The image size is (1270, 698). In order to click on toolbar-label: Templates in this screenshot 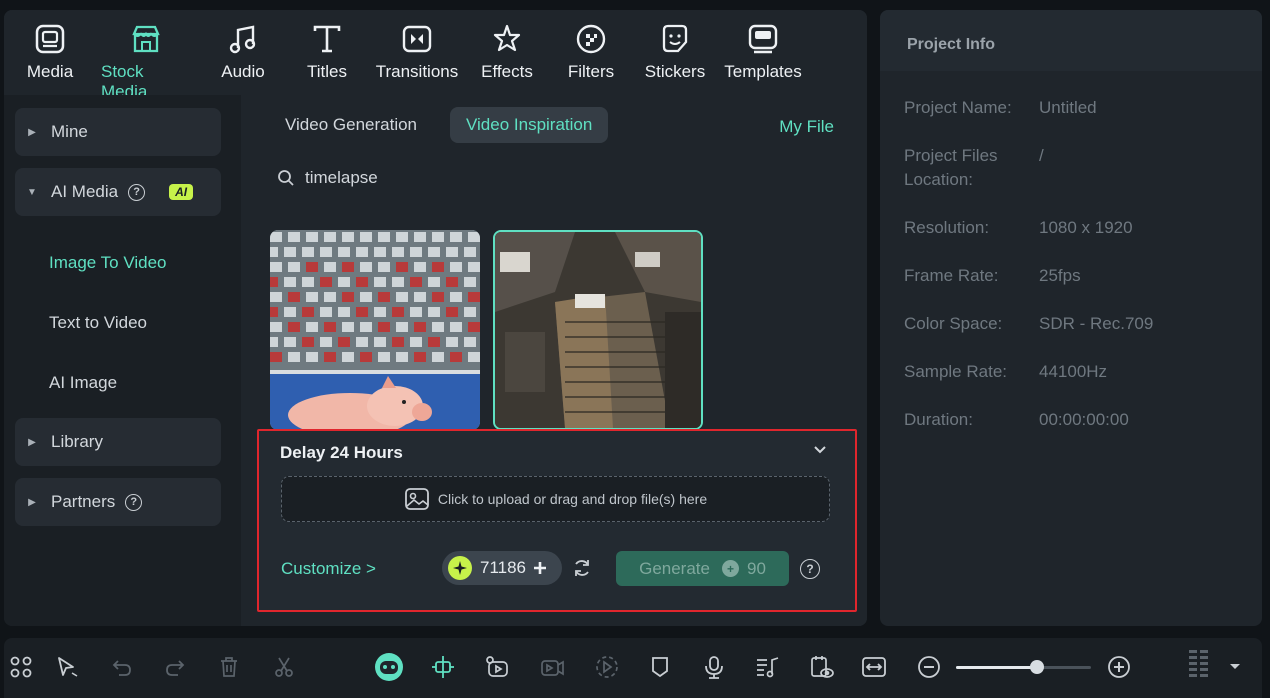, I will do `click(763, 71)`.